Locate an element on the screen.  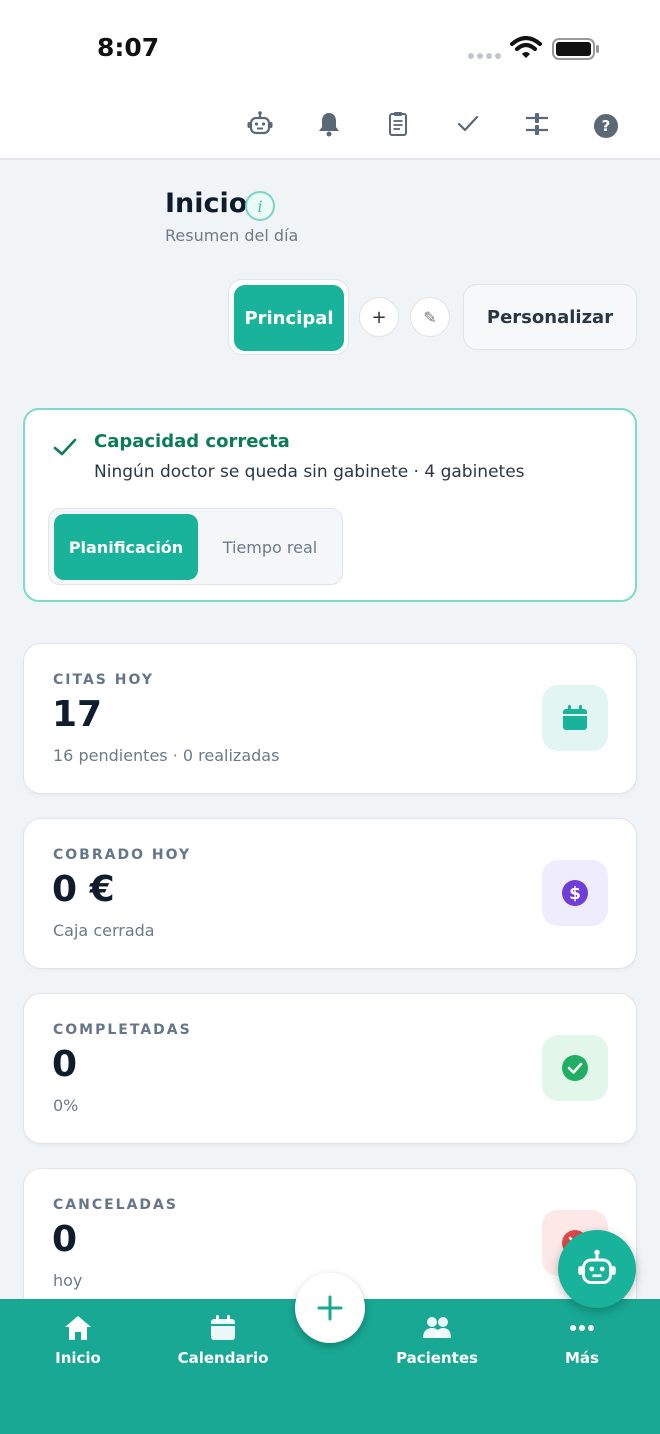
wifi-icon is located at coordinates (526, 47).